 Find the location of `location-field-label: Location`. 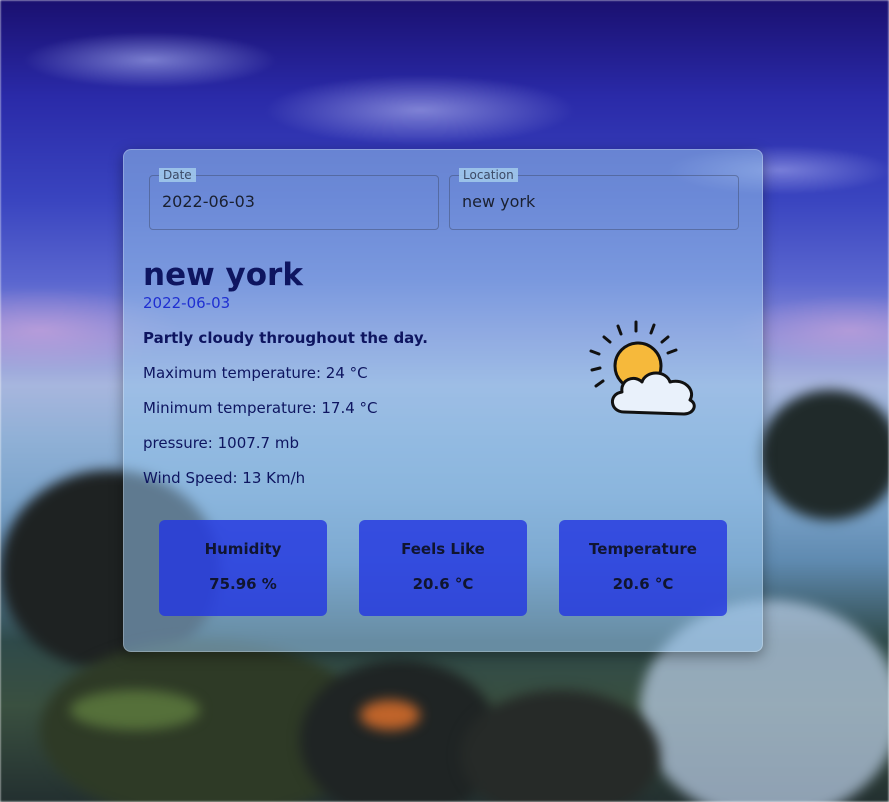

location-field-label: Location is located at coordinates (488, 175).